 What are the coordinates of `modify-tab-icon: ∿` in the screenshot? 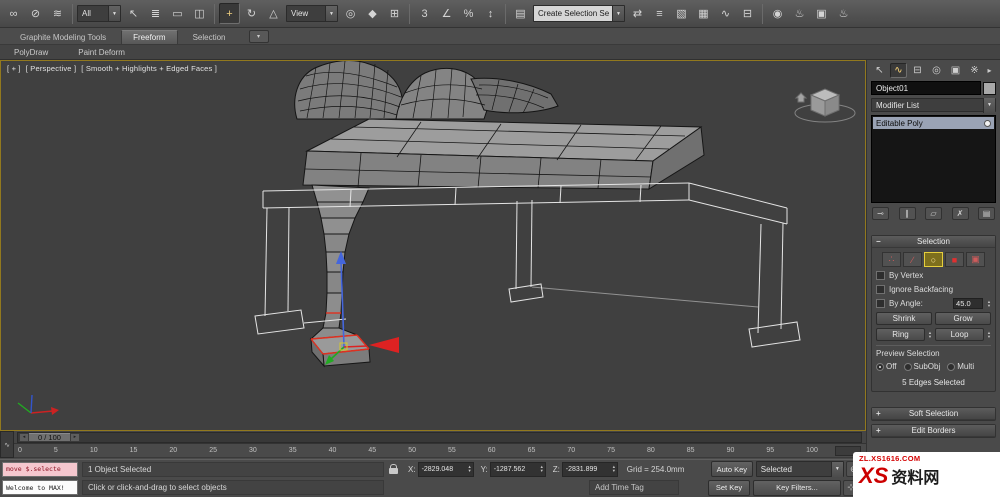 It's located at (898, 70).